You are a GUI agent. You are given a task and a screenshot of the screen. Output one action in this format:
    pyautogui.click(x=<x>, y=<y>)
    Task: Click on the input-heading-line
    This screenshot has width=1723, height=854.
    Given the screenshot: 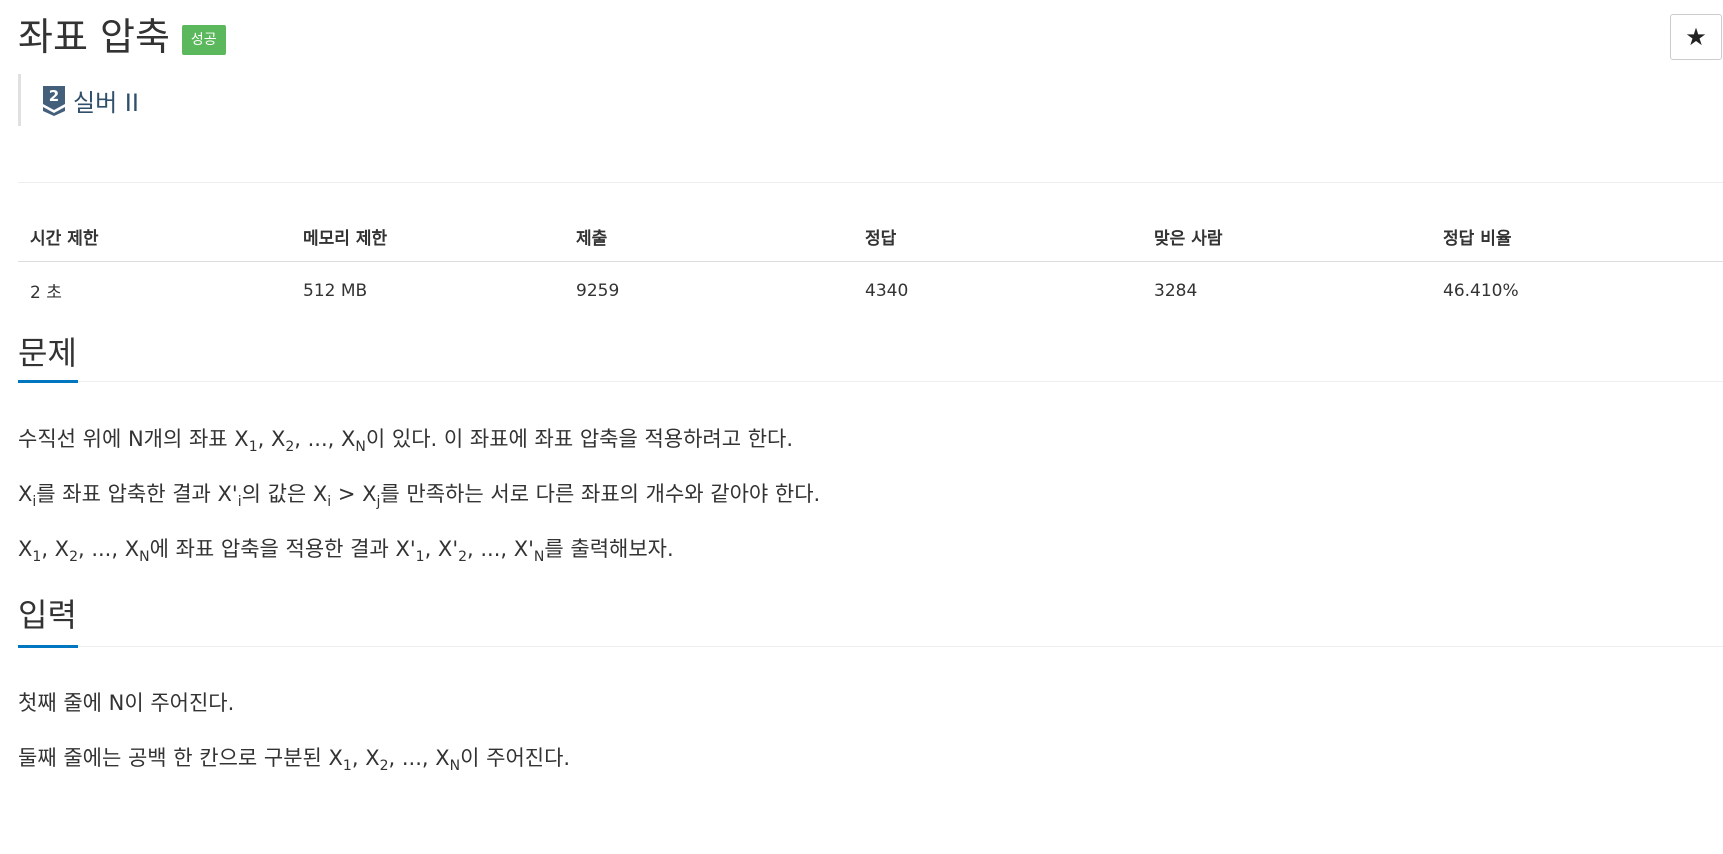 What is the action you would take?
    pyautogui.click(x=870, y=646)
    